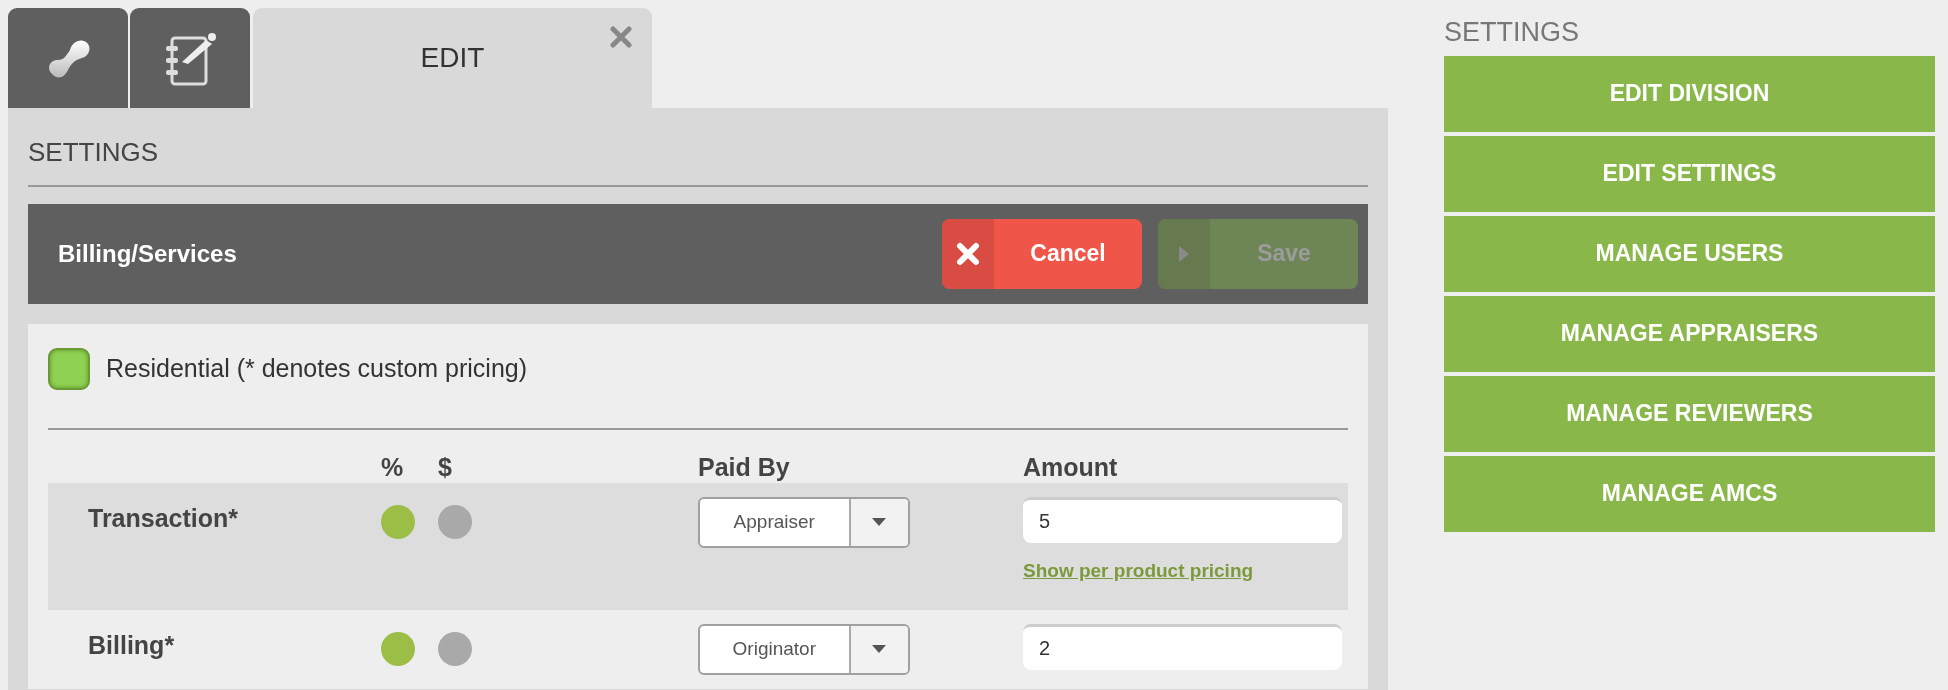 Image resolution: width=1948 pixels, height=690 pixels. What do you see at coordinates (1689, 493) in the screenshot?
I see `sidebar-button: MANAGE AMCS` at bounding box center [1689, 493].